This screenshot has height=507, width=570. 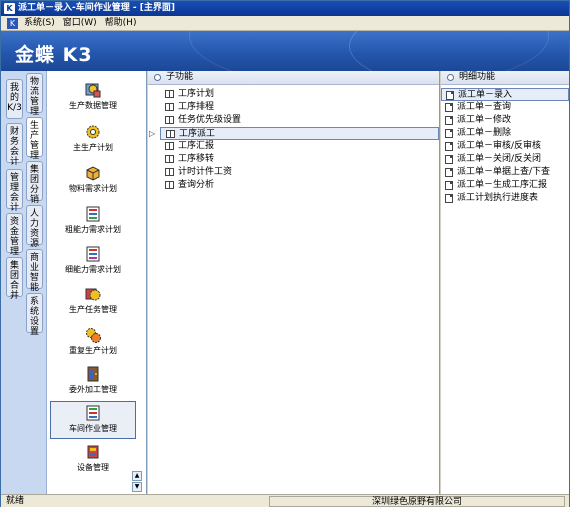 I want to click on module-label: 生产数据管理, so click(x=93, y=105).